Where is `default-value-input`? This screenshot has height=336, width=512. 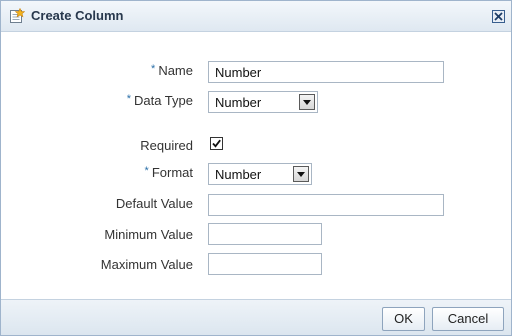
default-value-input is located at coordinates (326, 205).